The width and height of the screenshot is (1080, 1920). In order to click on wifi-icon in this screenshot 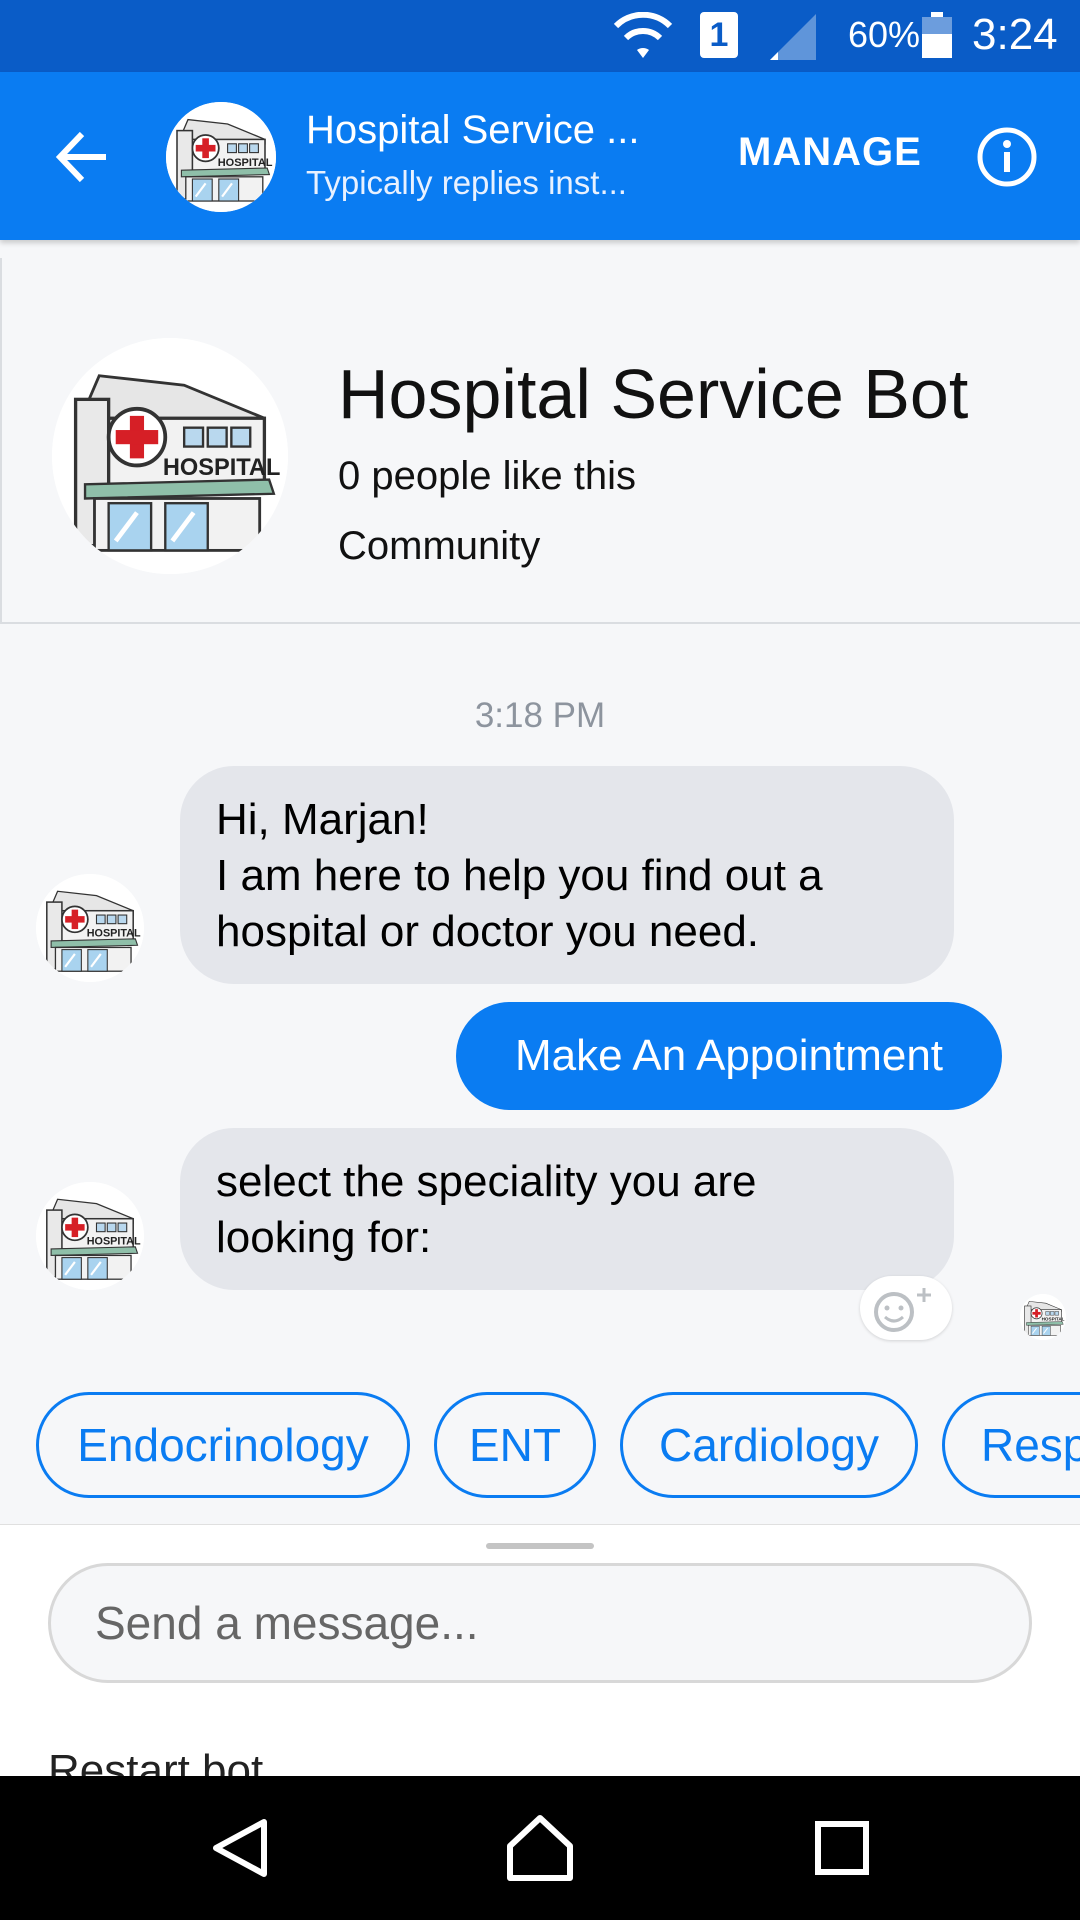, I will do `click(643, 35)`.